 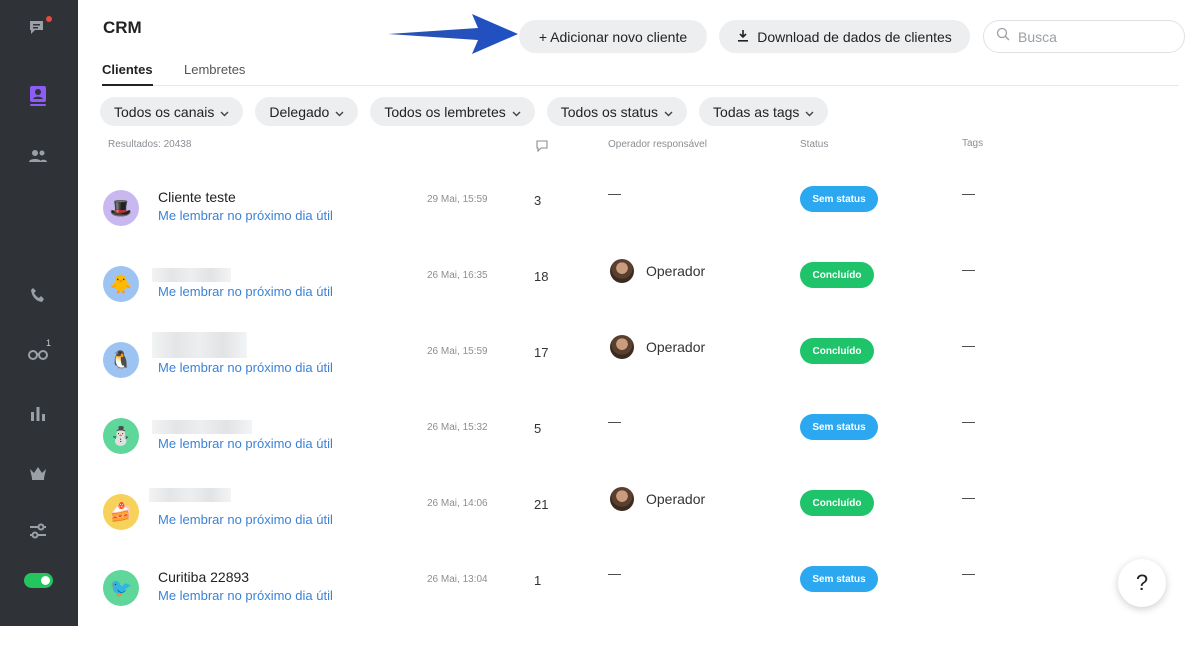 What do you see at coordinates (39, 351) in the screenshot?
I see `binoculars-icon: 1` at bounding box center [39, 351].